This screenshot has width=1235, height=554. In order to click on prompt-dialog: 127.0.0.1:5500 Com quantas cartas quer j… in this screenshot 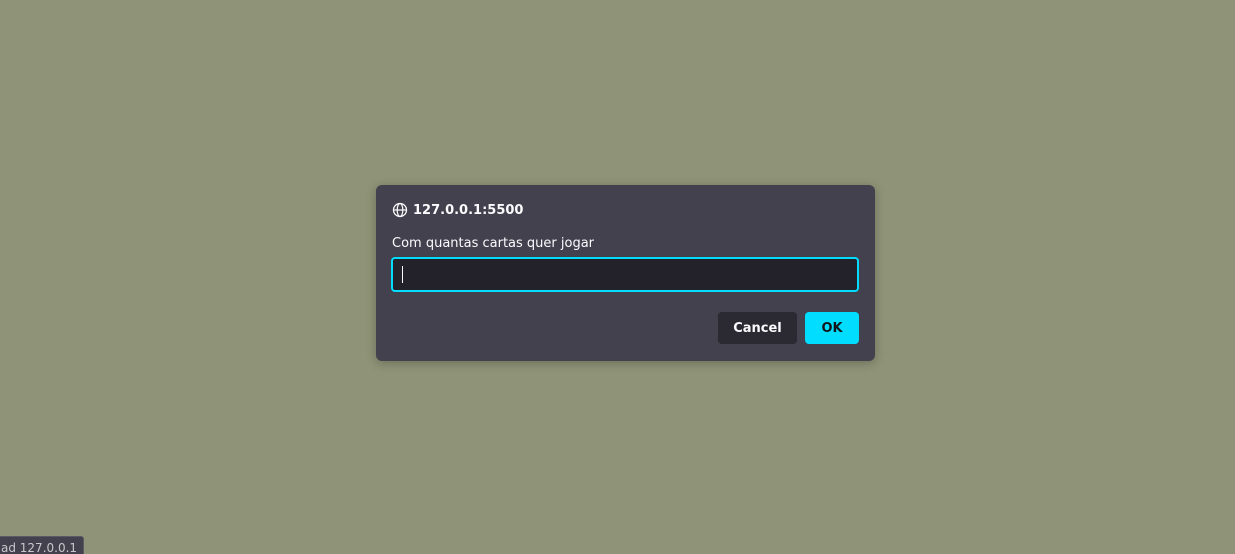, I will do `click(625, 273)`.